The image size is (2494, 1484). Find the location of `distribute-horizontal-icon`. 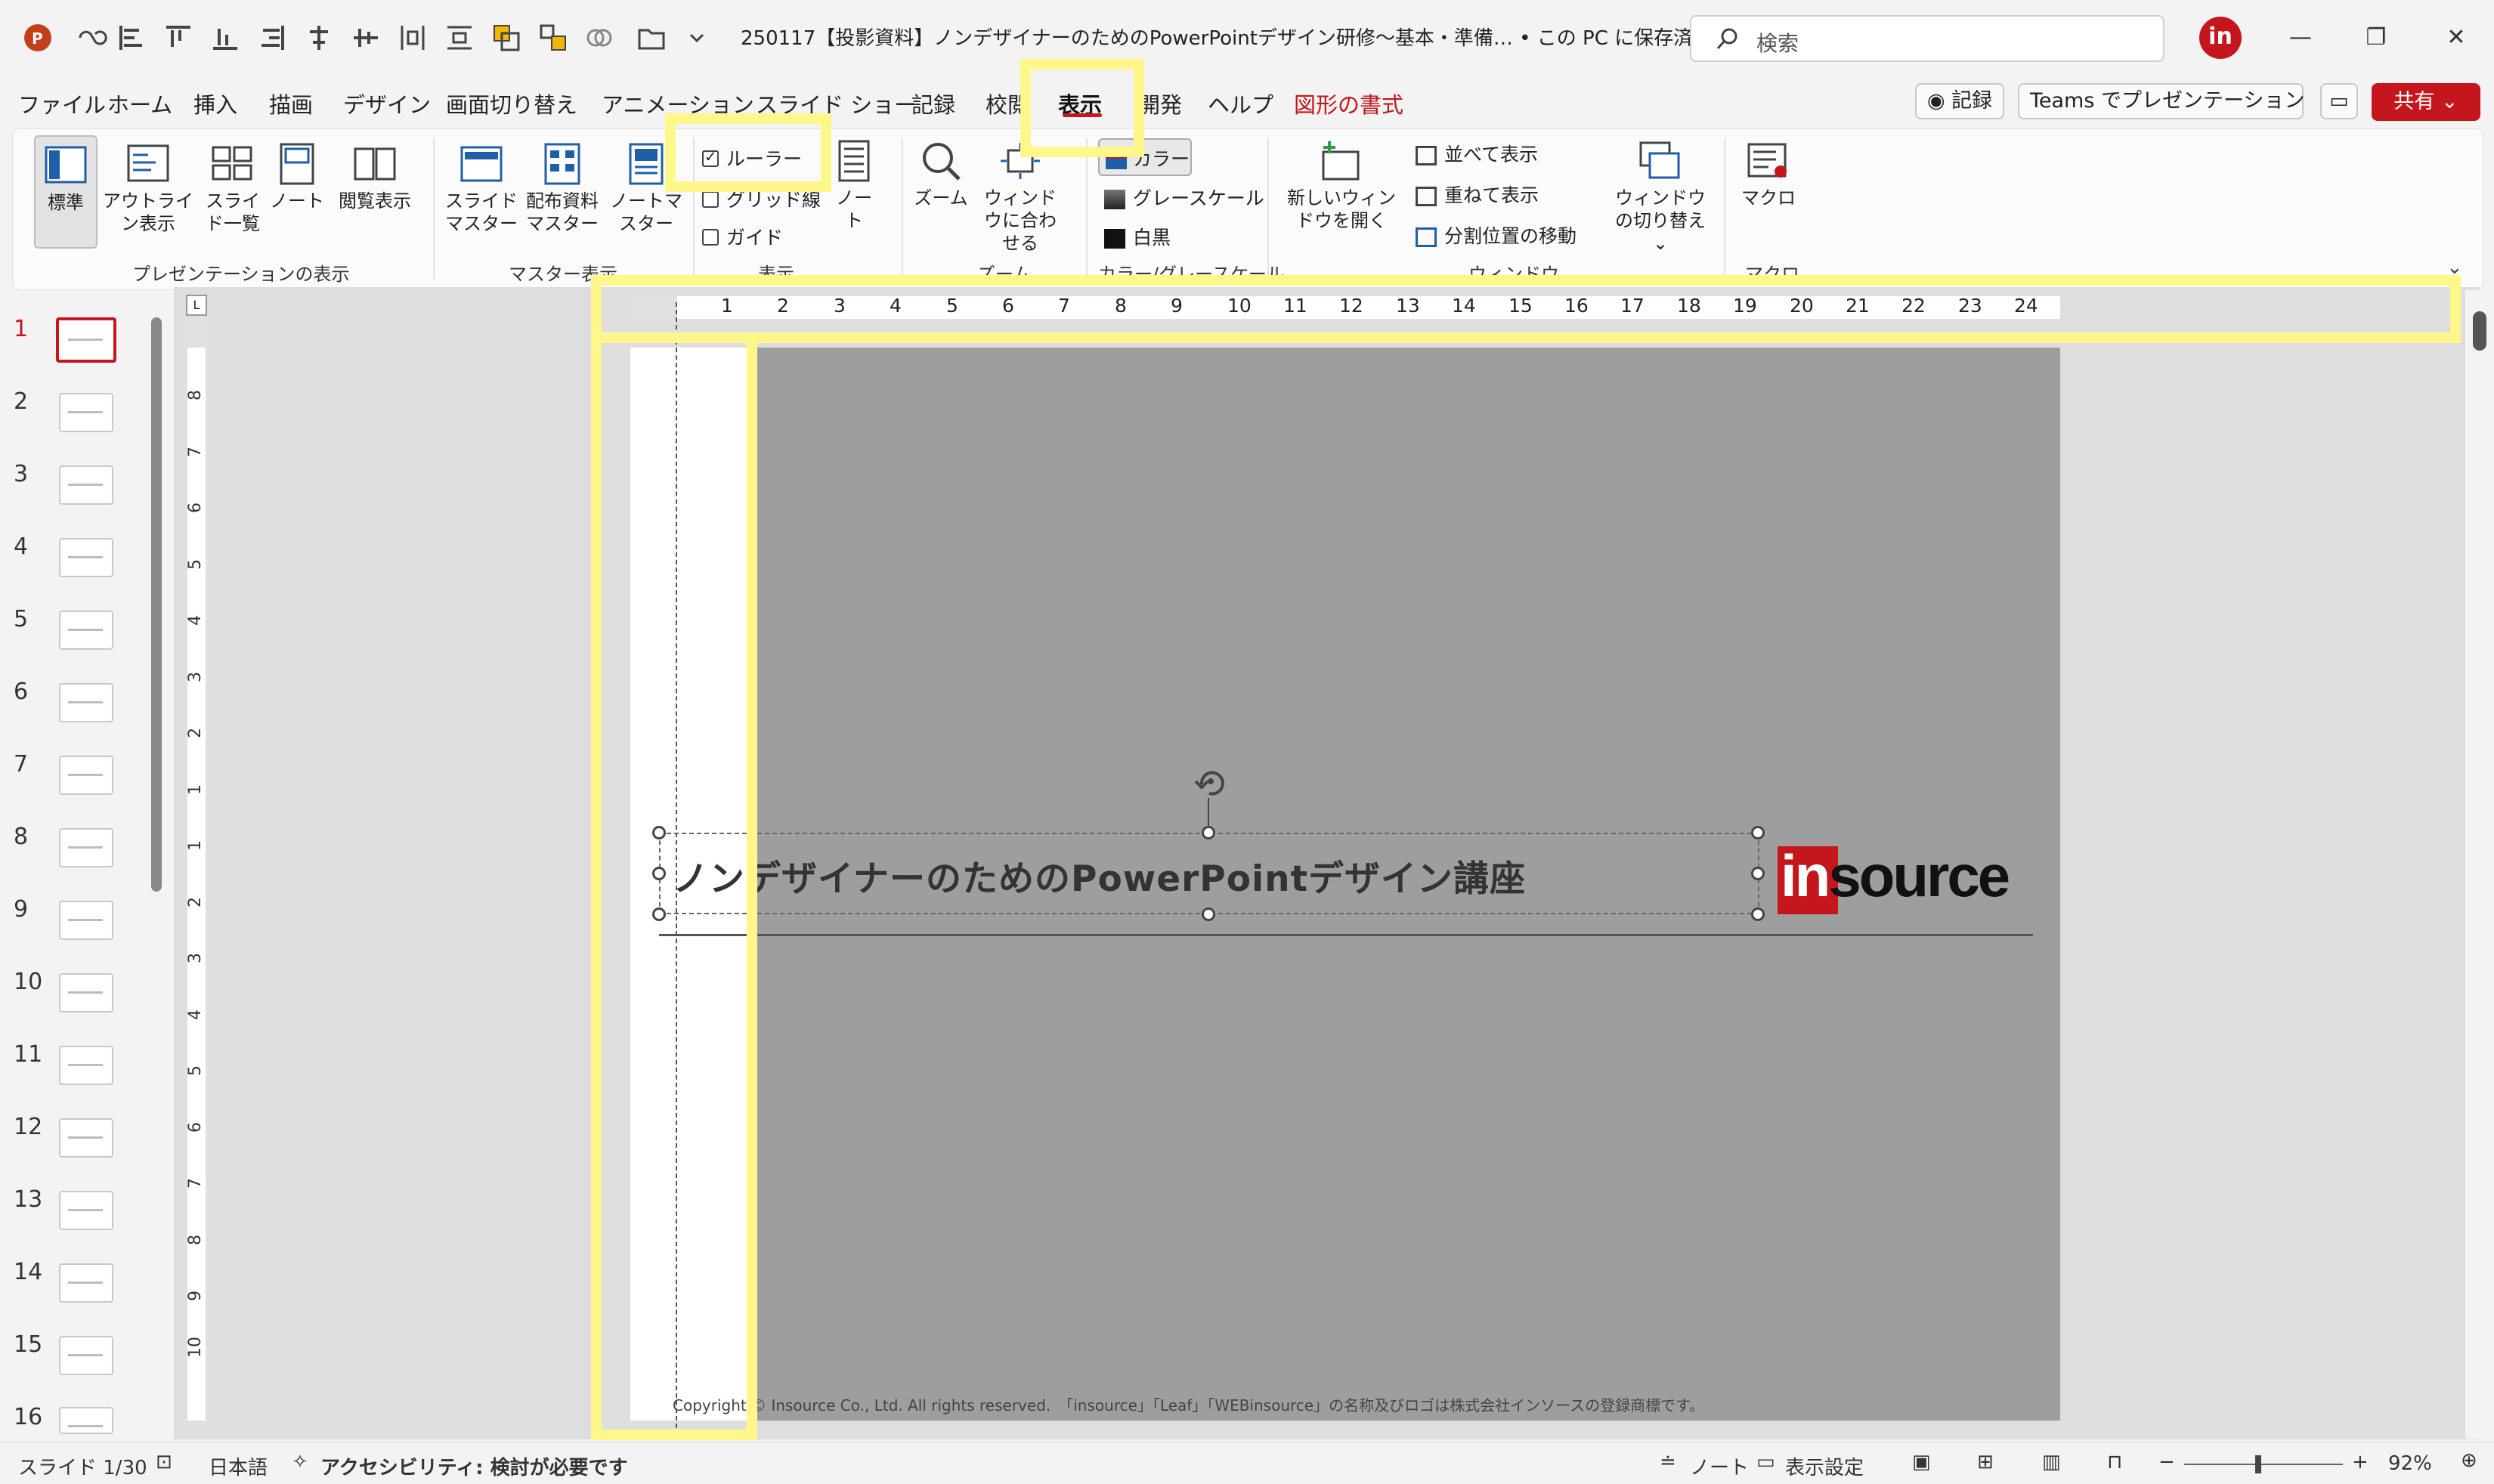

distribute-horizontal-icon is located at coordinates (412, 37).